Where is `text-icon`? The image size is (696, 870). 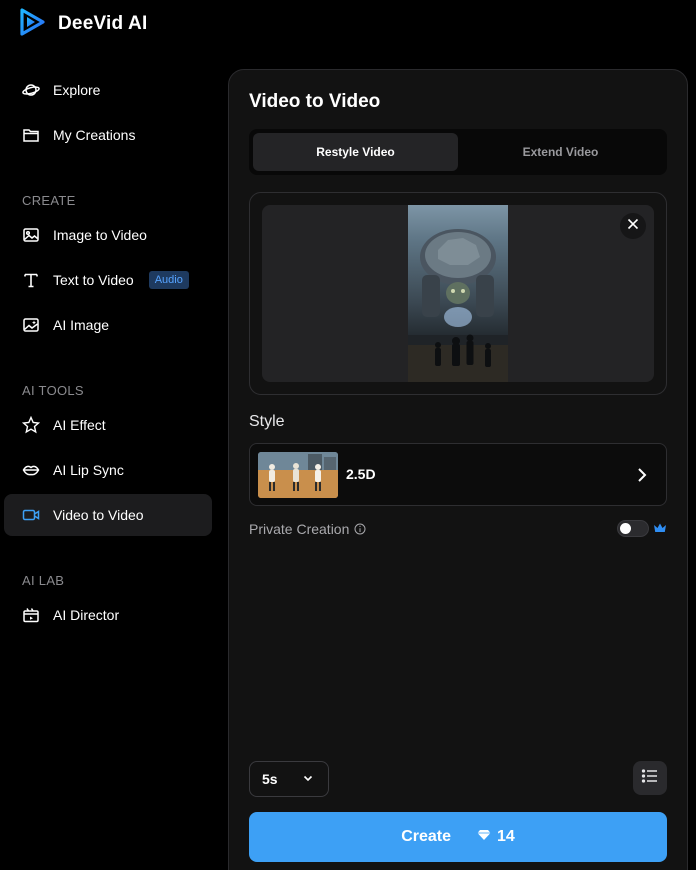
text-icon is located at coordinates (31, 280).